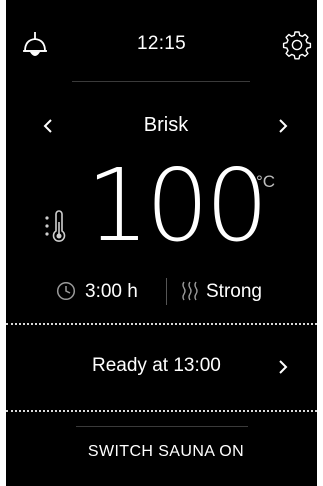 The width and height of the screenshot is (323, 486). I want to click on temperature-value: 100, so click(177, 206).